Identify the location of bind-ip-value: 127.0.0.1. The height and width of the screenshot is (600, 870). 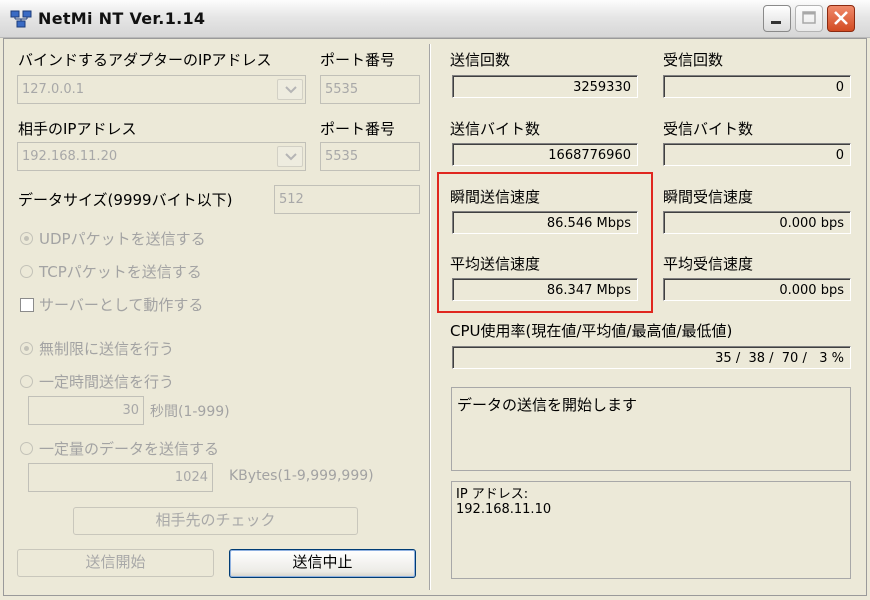
(53, 89).